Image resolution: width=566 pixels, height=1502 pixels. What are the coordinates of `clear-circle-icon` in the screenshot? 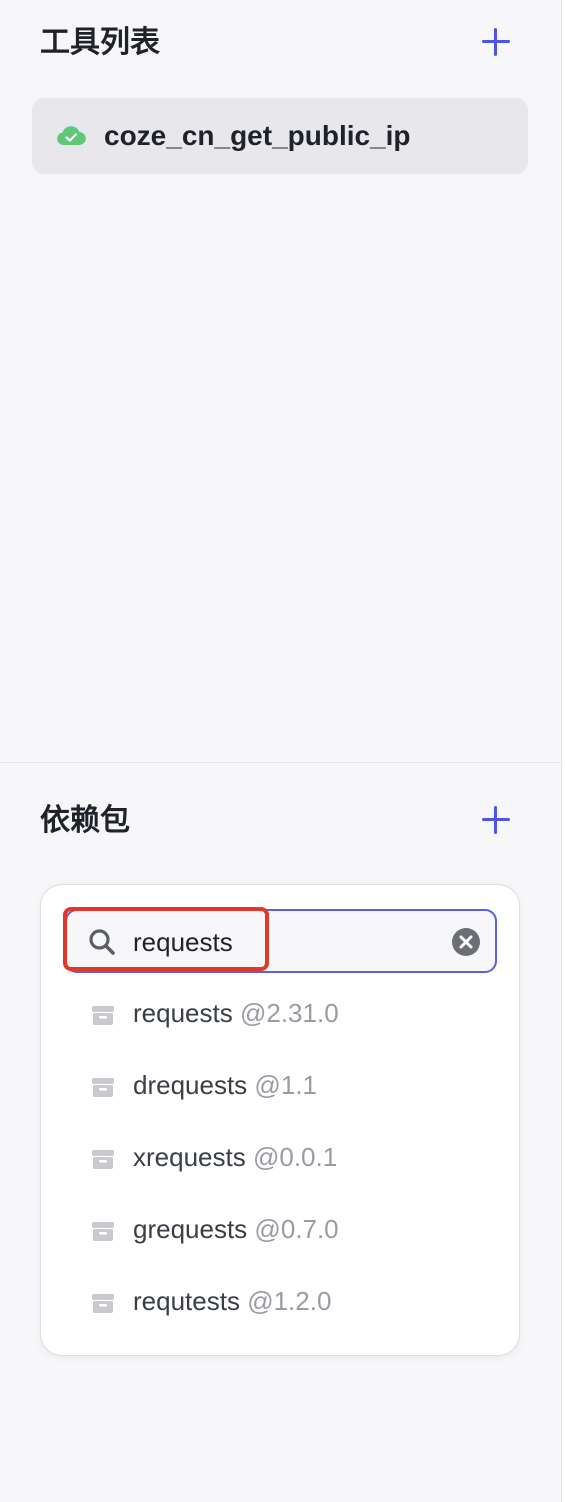 It's located at (466, 942).